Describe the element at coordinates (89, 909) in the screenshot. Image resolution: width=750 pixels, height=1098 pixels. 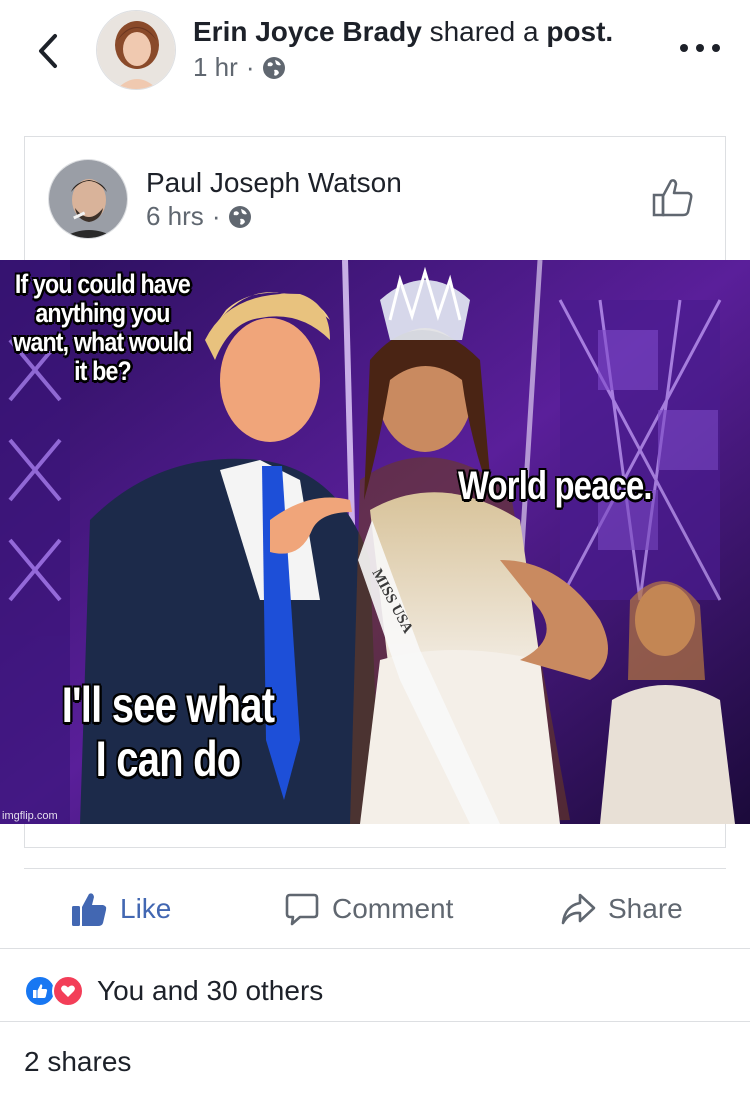
I see `thumbs-up-icon` at that location.